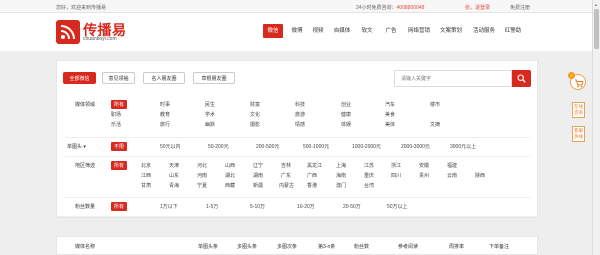 The image size is (600, 255). I want to click on fans-option: 1-5万, so click(212, 206).